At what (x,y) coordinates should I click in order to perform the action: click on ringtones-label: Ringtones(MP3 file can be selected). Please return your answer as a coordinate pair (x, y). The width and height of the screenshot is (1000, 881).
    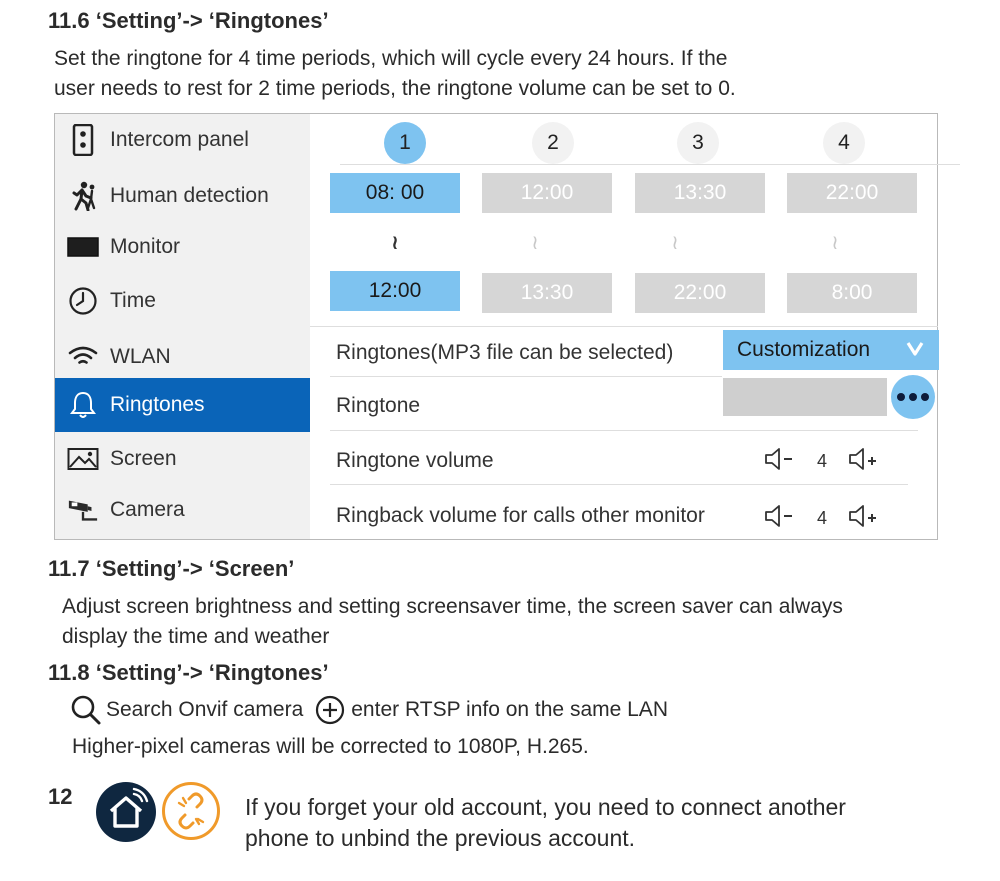
    Looking at the image, I should click on (505, 352).